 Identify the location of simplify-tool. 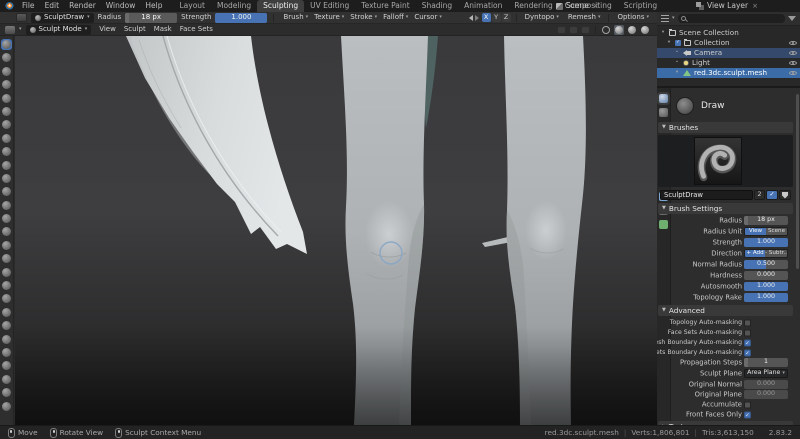
(6, 379).